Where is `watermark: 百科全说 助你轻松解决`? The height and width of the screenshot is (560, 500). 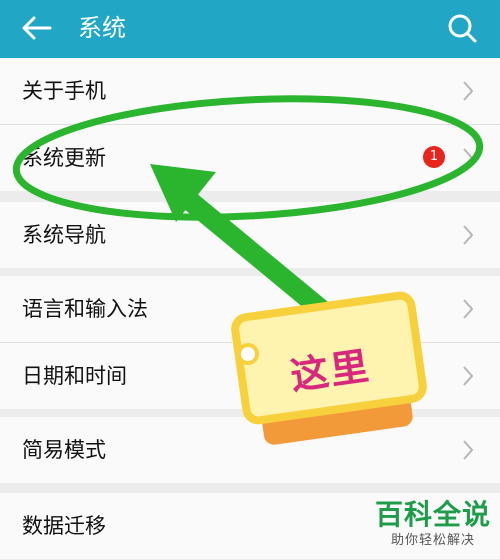 watermark: 百科全说 助你轻松解决 is located at coordinates (433, 524).